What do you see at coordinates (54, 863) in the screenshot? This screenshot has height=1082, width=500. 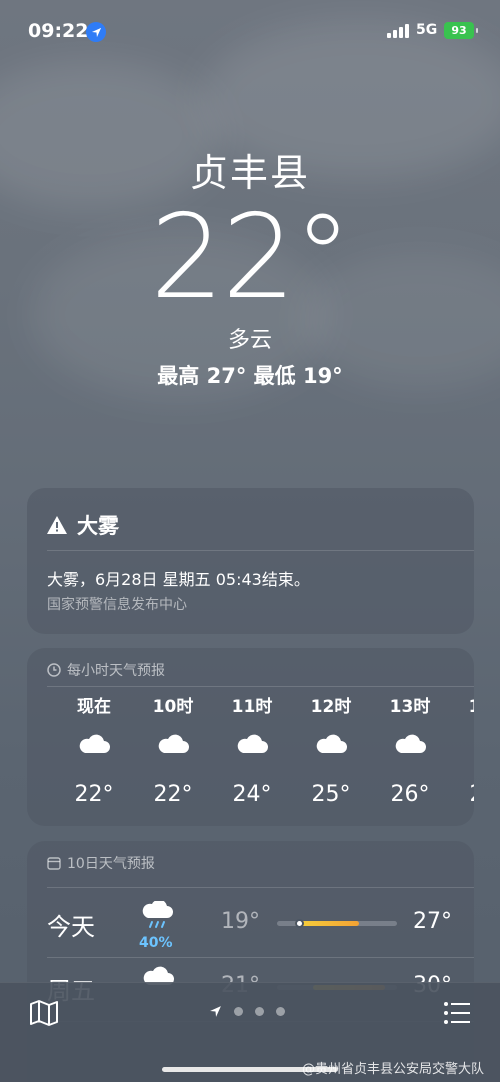 I see `calendar-icon` at bounding box center [54, 863].